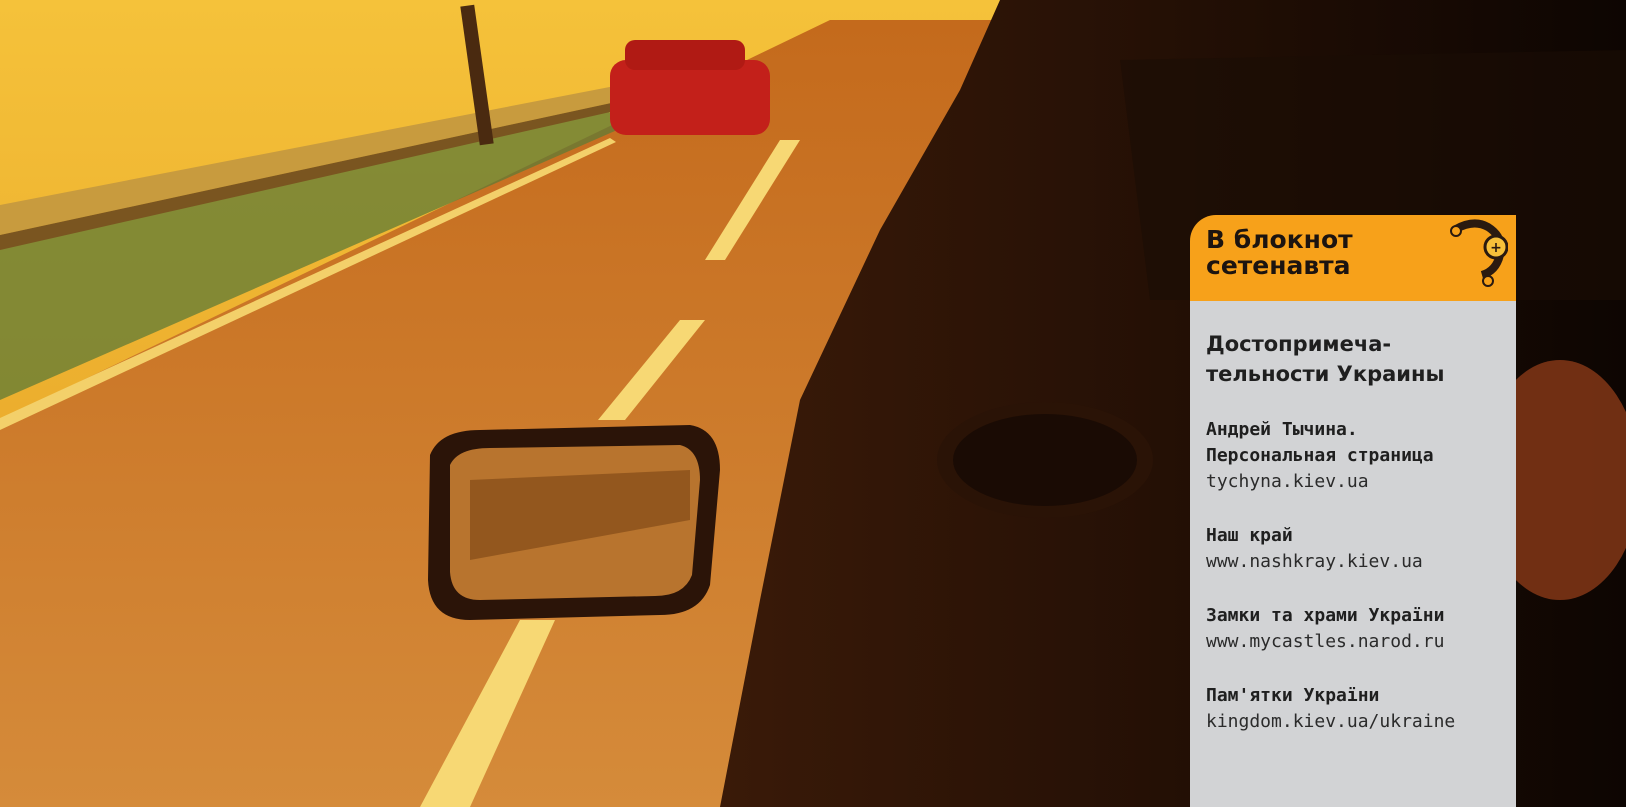 The width and height of the screenshot is (1626, 807). I want to click on link-entry: Пам'ятки України kingdom.kiev.ua/ukraine, so click(1353, 709).